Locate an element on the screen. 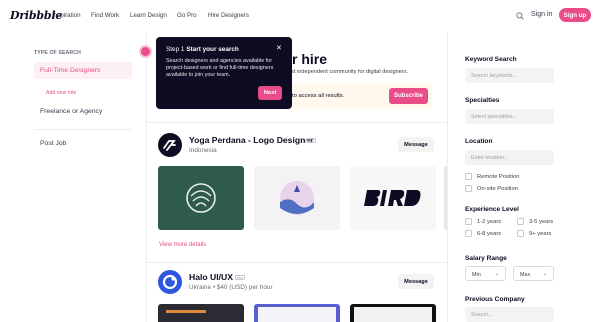 This screenshot has height=322, width=600. subscribe-banner: to access all results. Subscribe is located at coordinates (361, 96).